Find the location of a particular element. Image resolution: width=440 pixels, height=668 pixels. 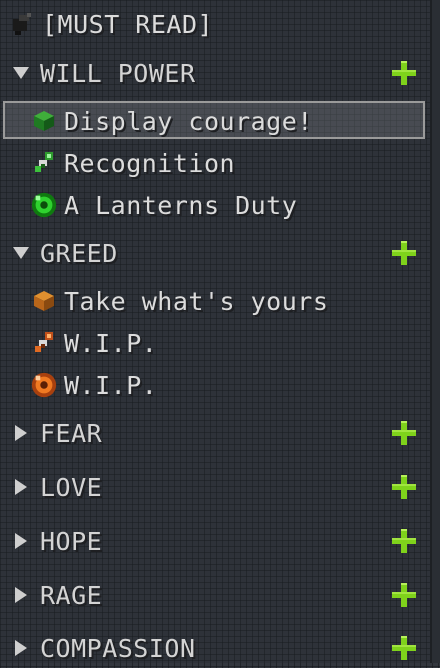

quest-display-courage: Display courage! is located at coordinates (171, 121).